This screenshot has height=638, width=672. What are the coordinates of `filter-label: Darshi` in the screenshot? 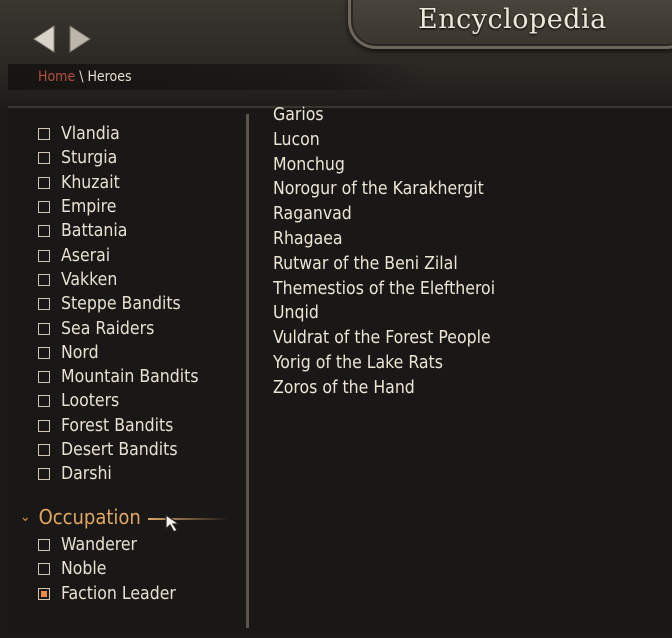 It's located at (86, 474).